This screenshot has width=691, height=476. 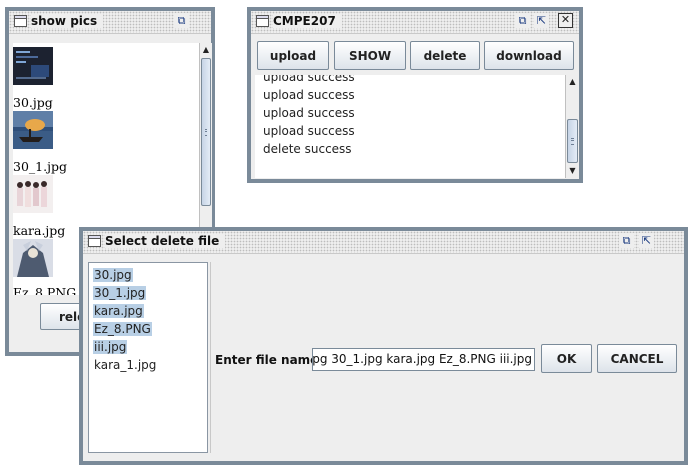 What do you see at coordinates (33, 130) in the screenshot?
I see `sunset-boat-thumbnail` at bounding box center [33, 130].